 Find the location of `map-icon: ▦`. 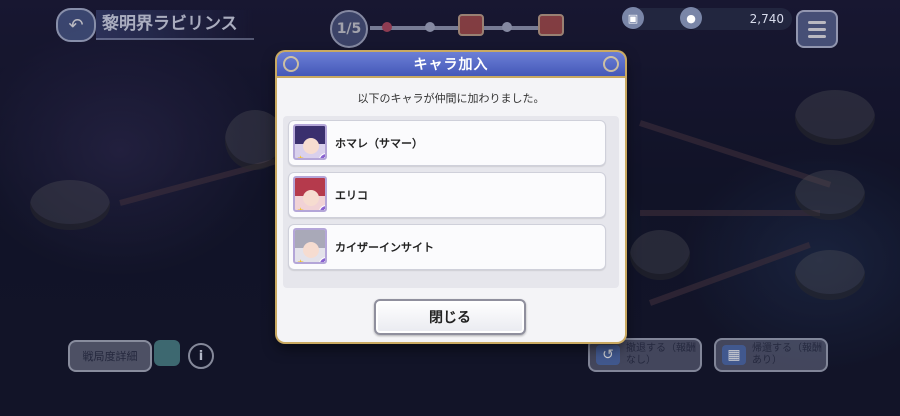

map-icon: ▦ is located at coordinates (734, 355).